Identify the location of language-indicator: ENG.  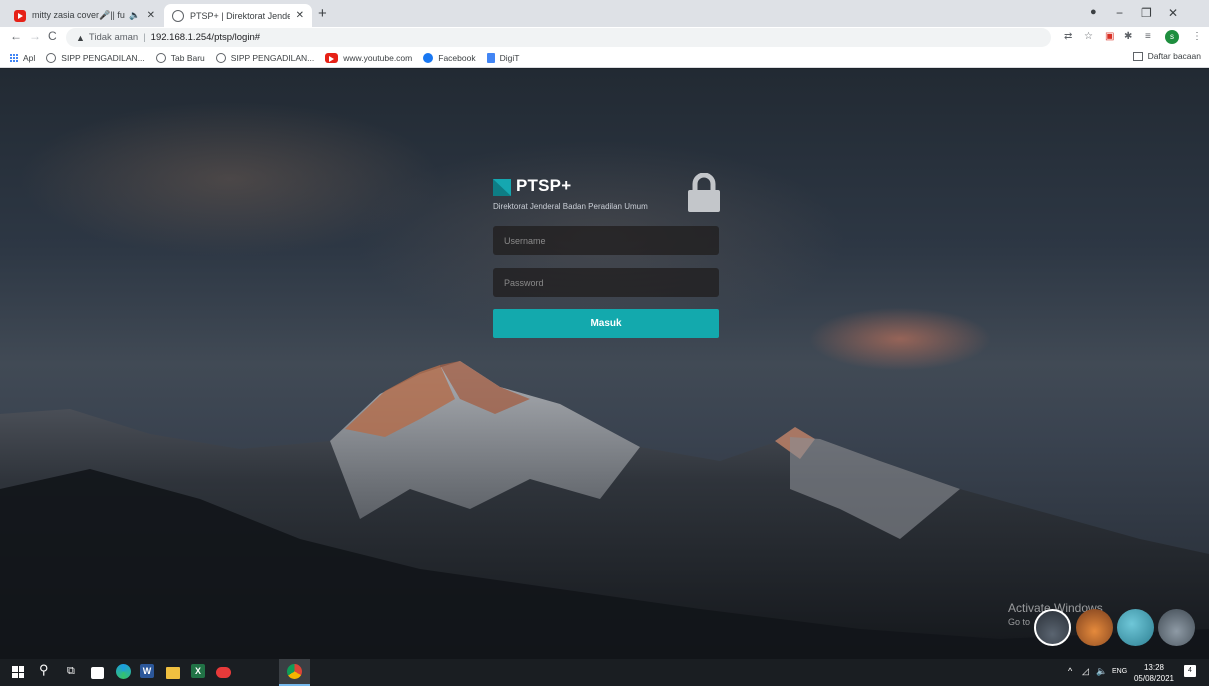
(1119, 671).